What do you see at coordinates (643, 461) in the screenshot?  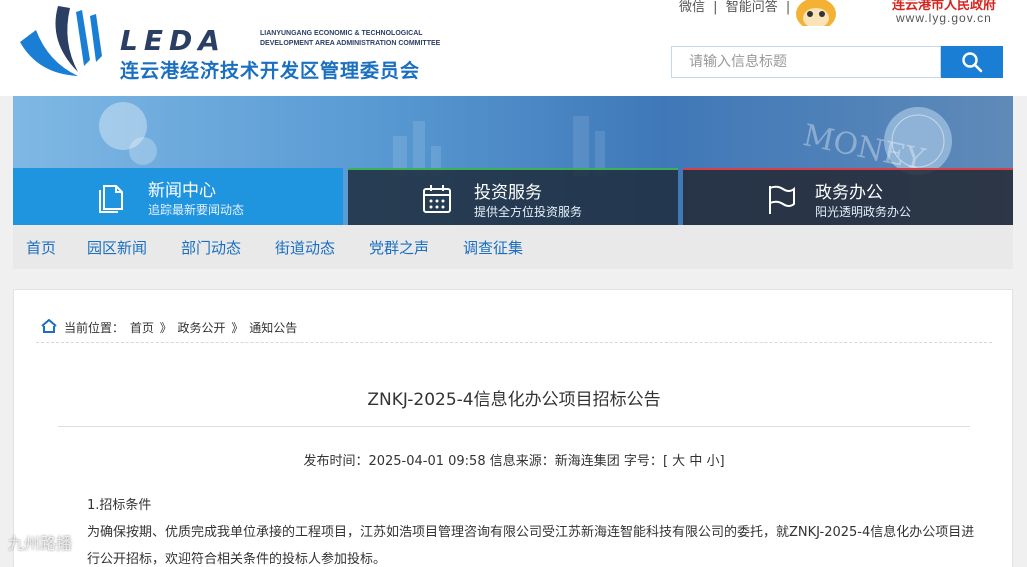 I see `font-size-label: 字号：` at bounding box center [643, 461].